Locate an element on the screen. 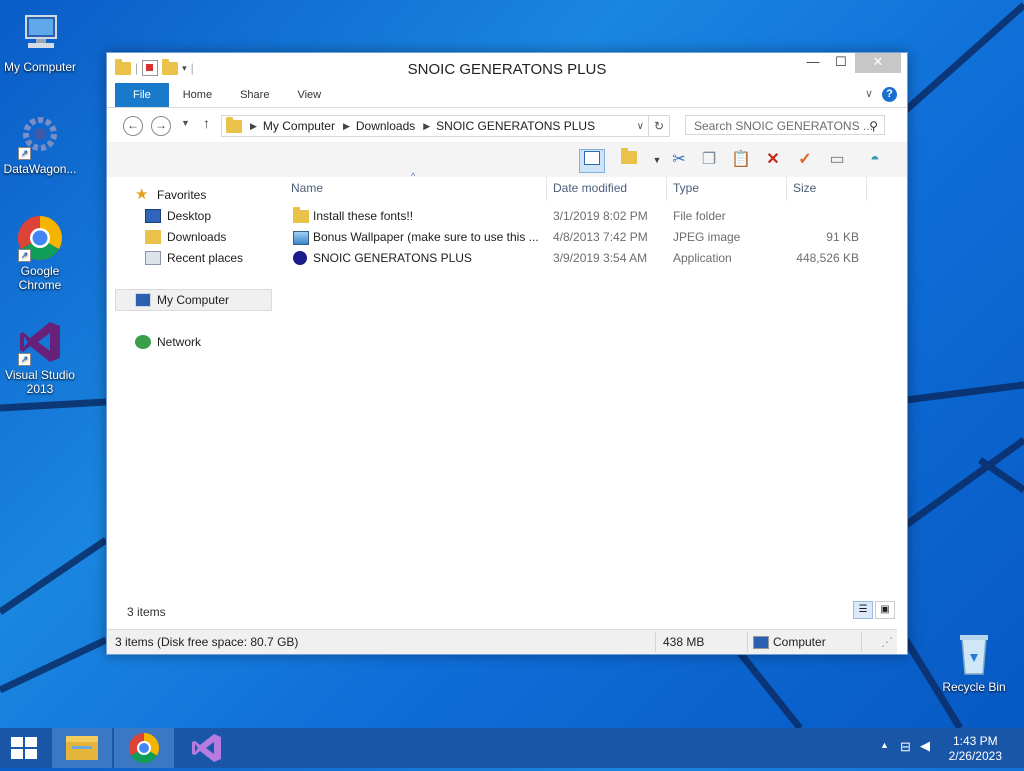 The height and width of the screenshot is (771, 1024). network-icon: ⊟ is located at coordinates (905, 747).